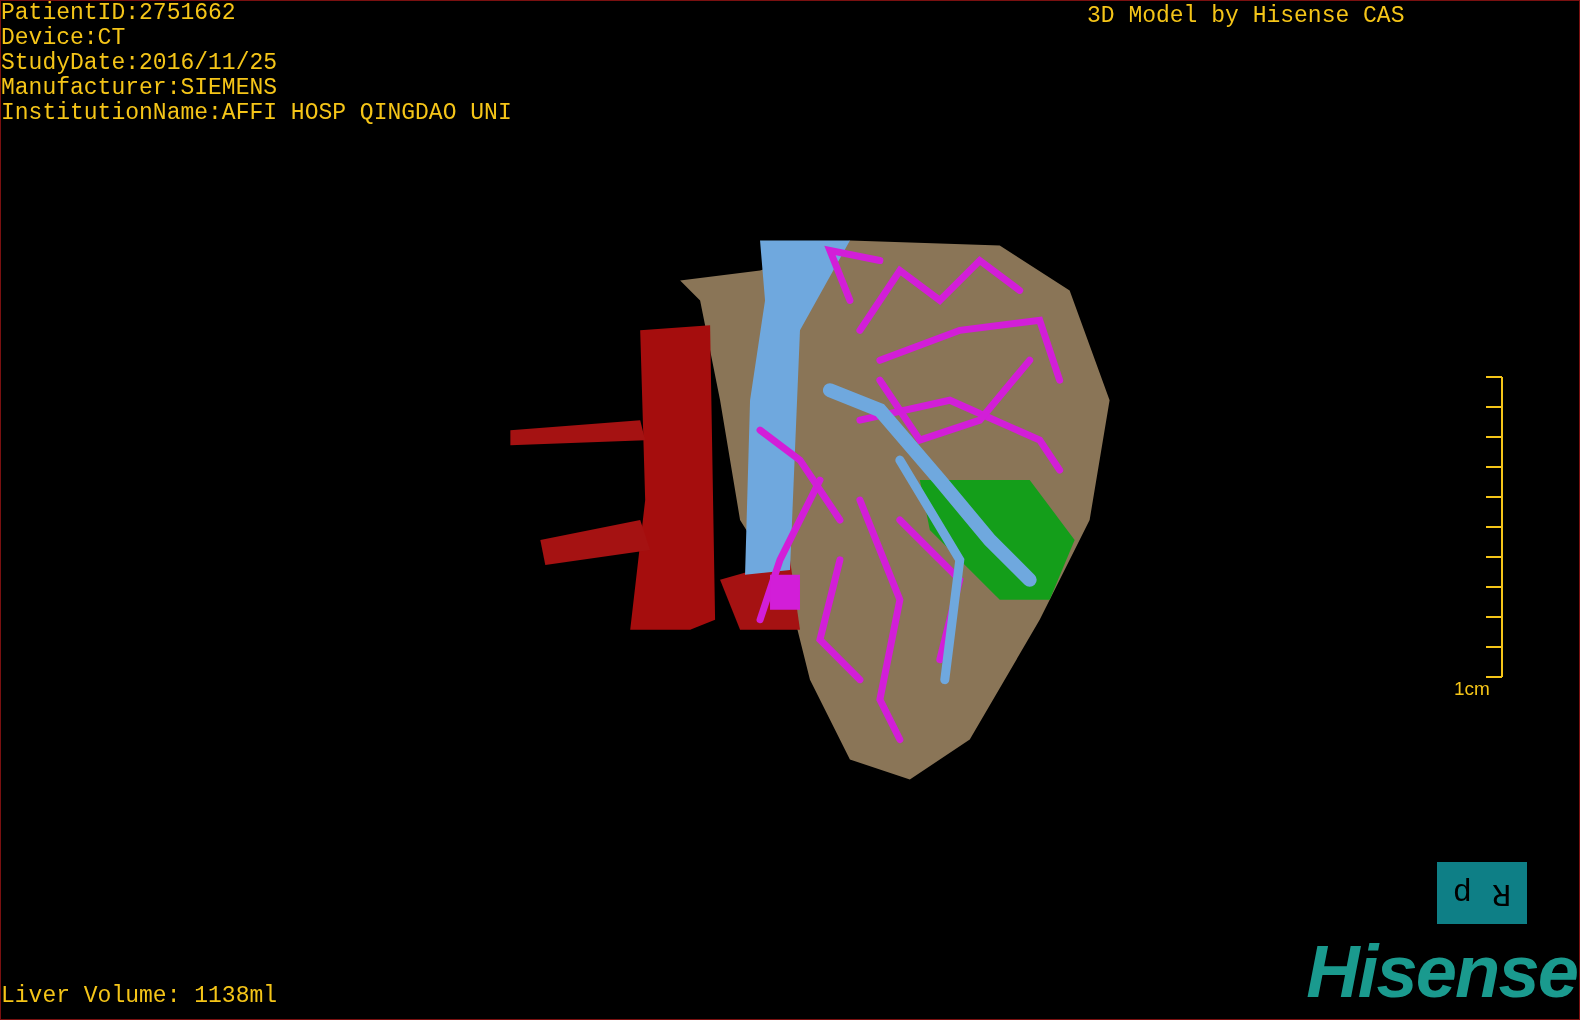 The height and width of the screenshot is (1020, 1580). What do you see at coordinates (1441, 972) in the screenshot?
I see `hisense-logo: Hisense` at bounding box center [1441, 972].